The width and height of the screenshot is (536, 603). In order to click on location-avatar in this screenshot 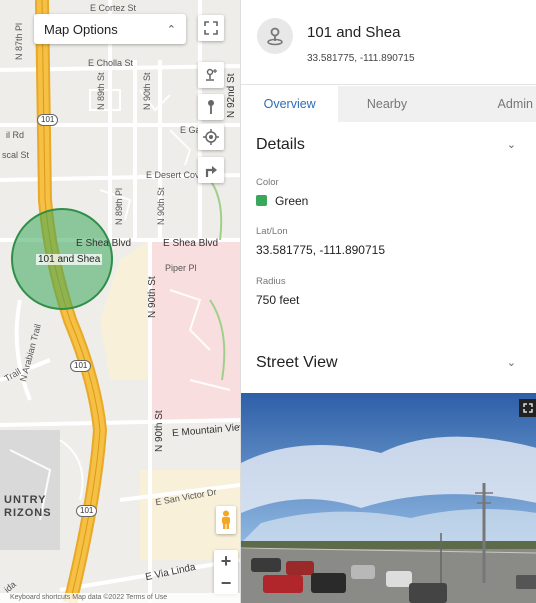, I will do `click(275, 36)`.